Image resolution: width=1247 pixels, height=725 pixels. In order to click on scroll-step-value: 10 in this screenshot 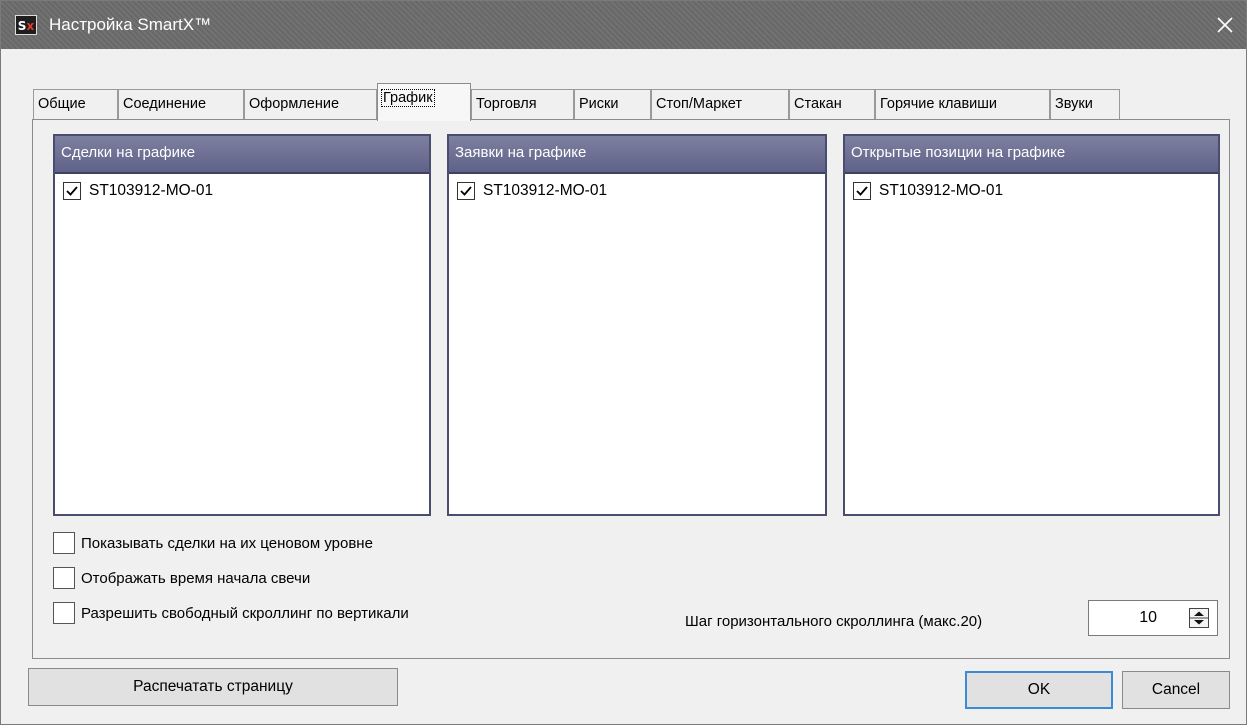, I will do `click(1148, 617)`.